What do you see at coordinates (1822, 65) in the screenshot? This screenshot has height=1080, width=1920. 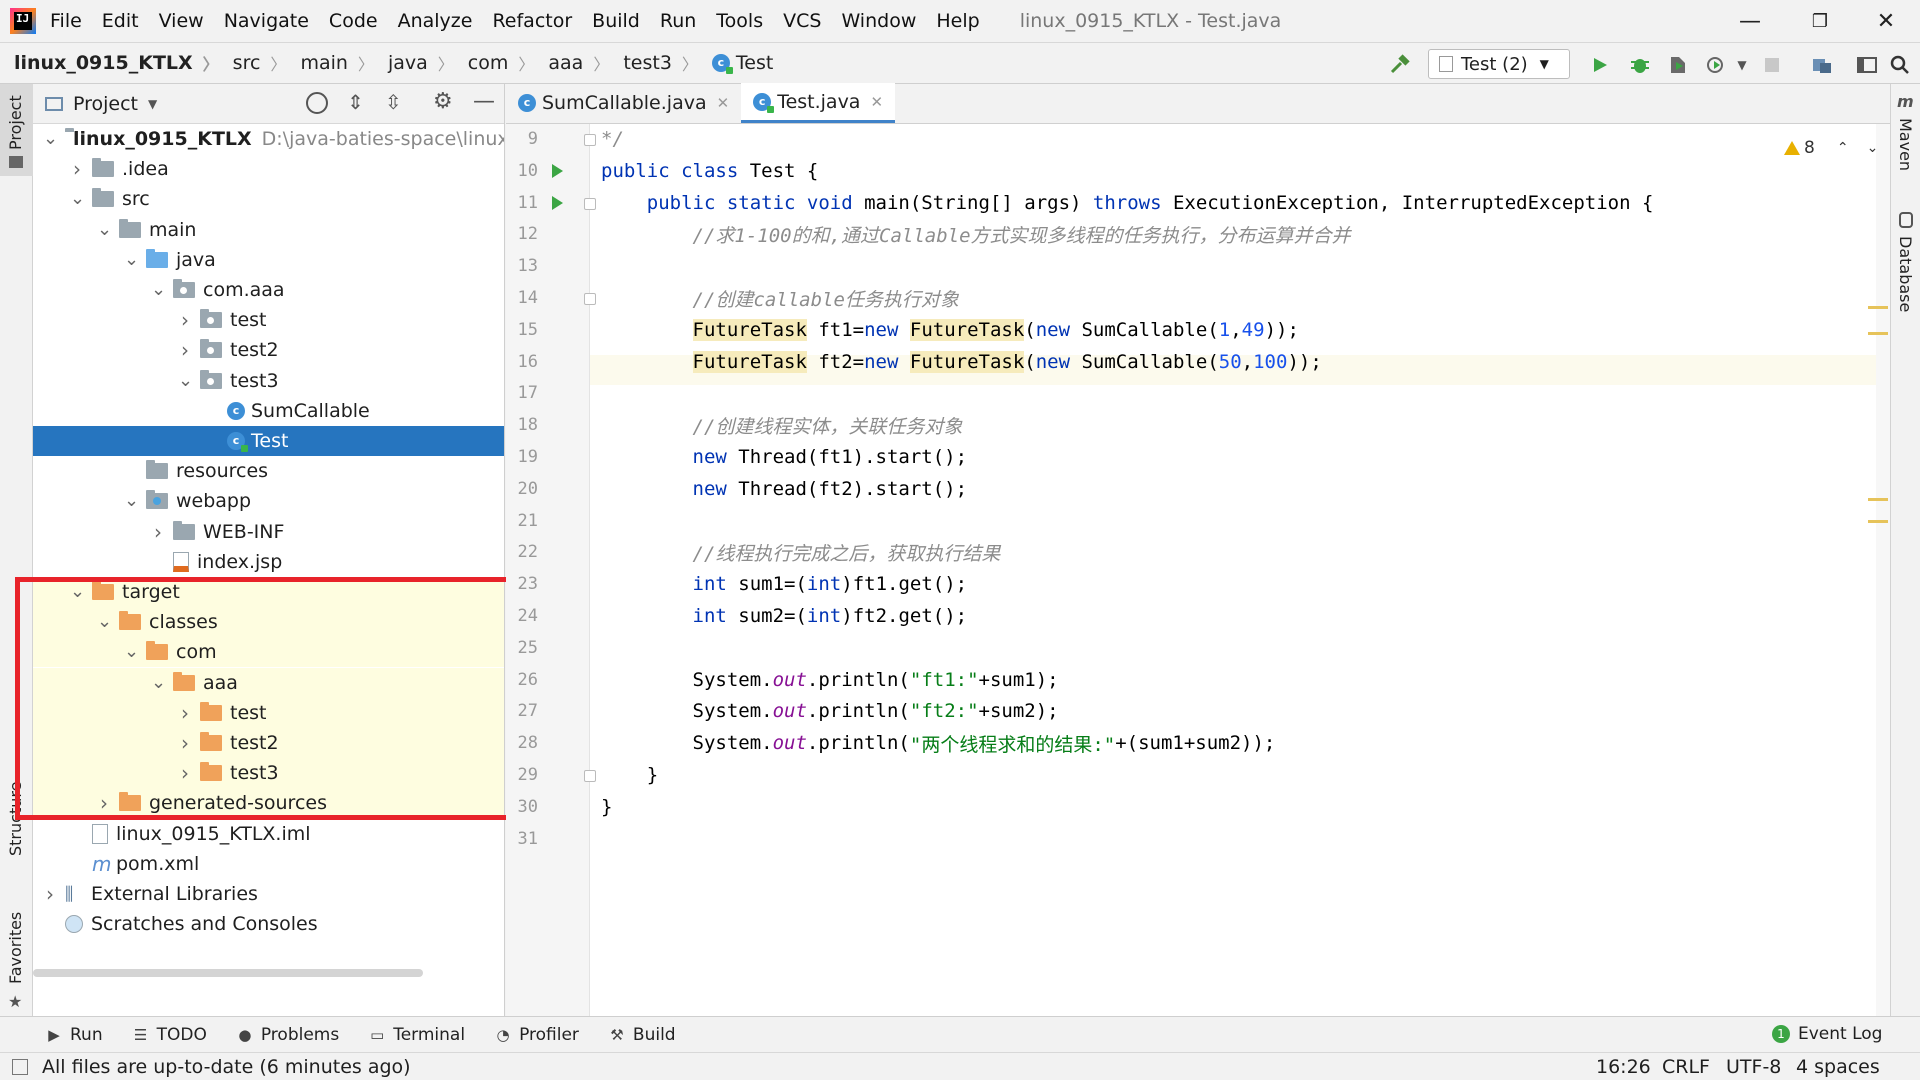 I see `project-structure-icon` at bounding box center [1822, 65].